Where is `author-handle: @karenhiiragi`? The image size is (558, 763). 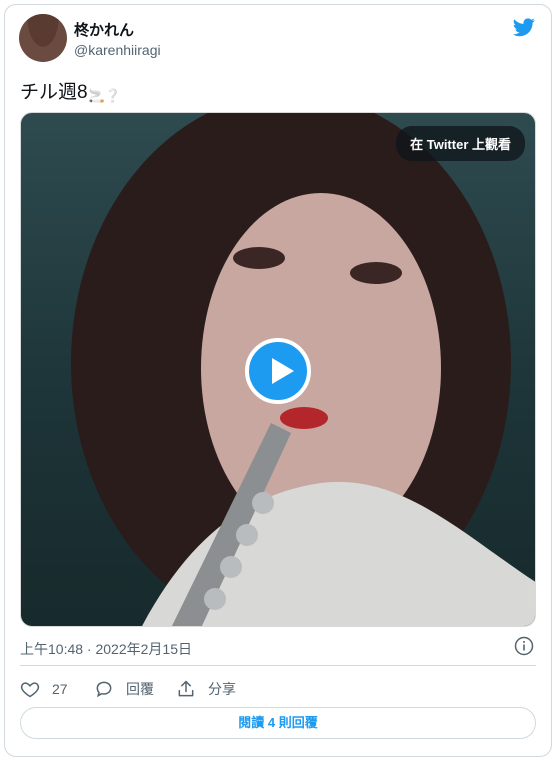 author-handle: @karenhiiragi is located at coordinates (117, 50).